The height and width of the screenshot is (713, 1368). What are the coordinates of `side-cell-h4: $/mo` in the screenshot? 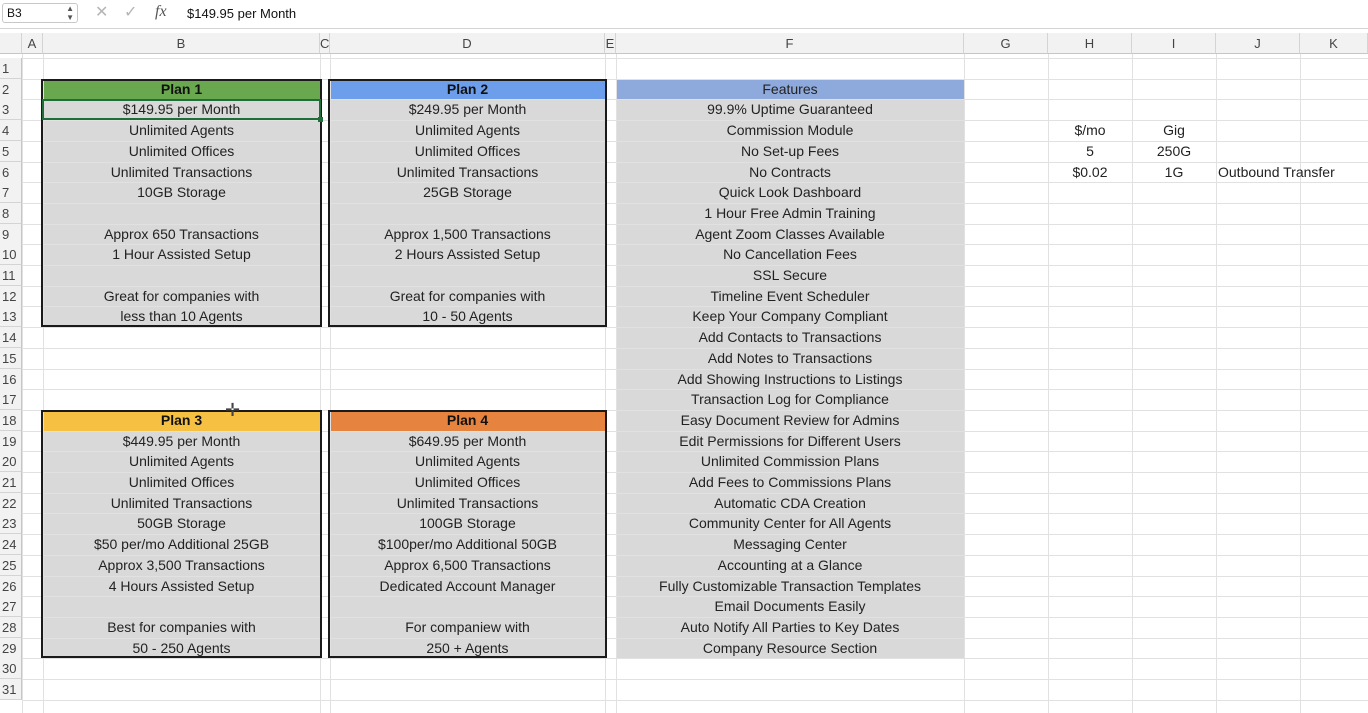 It's located at (1090, 130).